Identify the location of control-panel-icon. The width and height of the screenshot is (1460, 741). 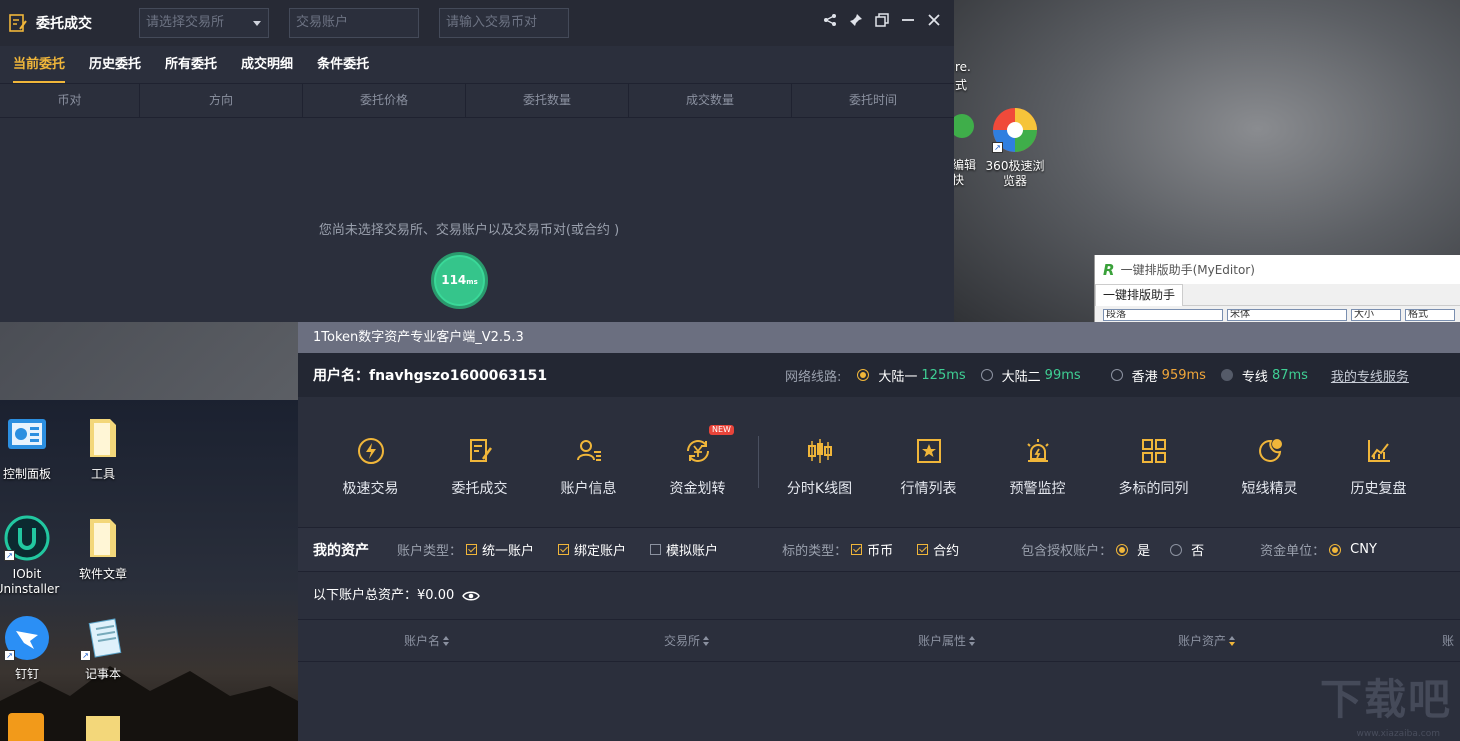
(27, 438).